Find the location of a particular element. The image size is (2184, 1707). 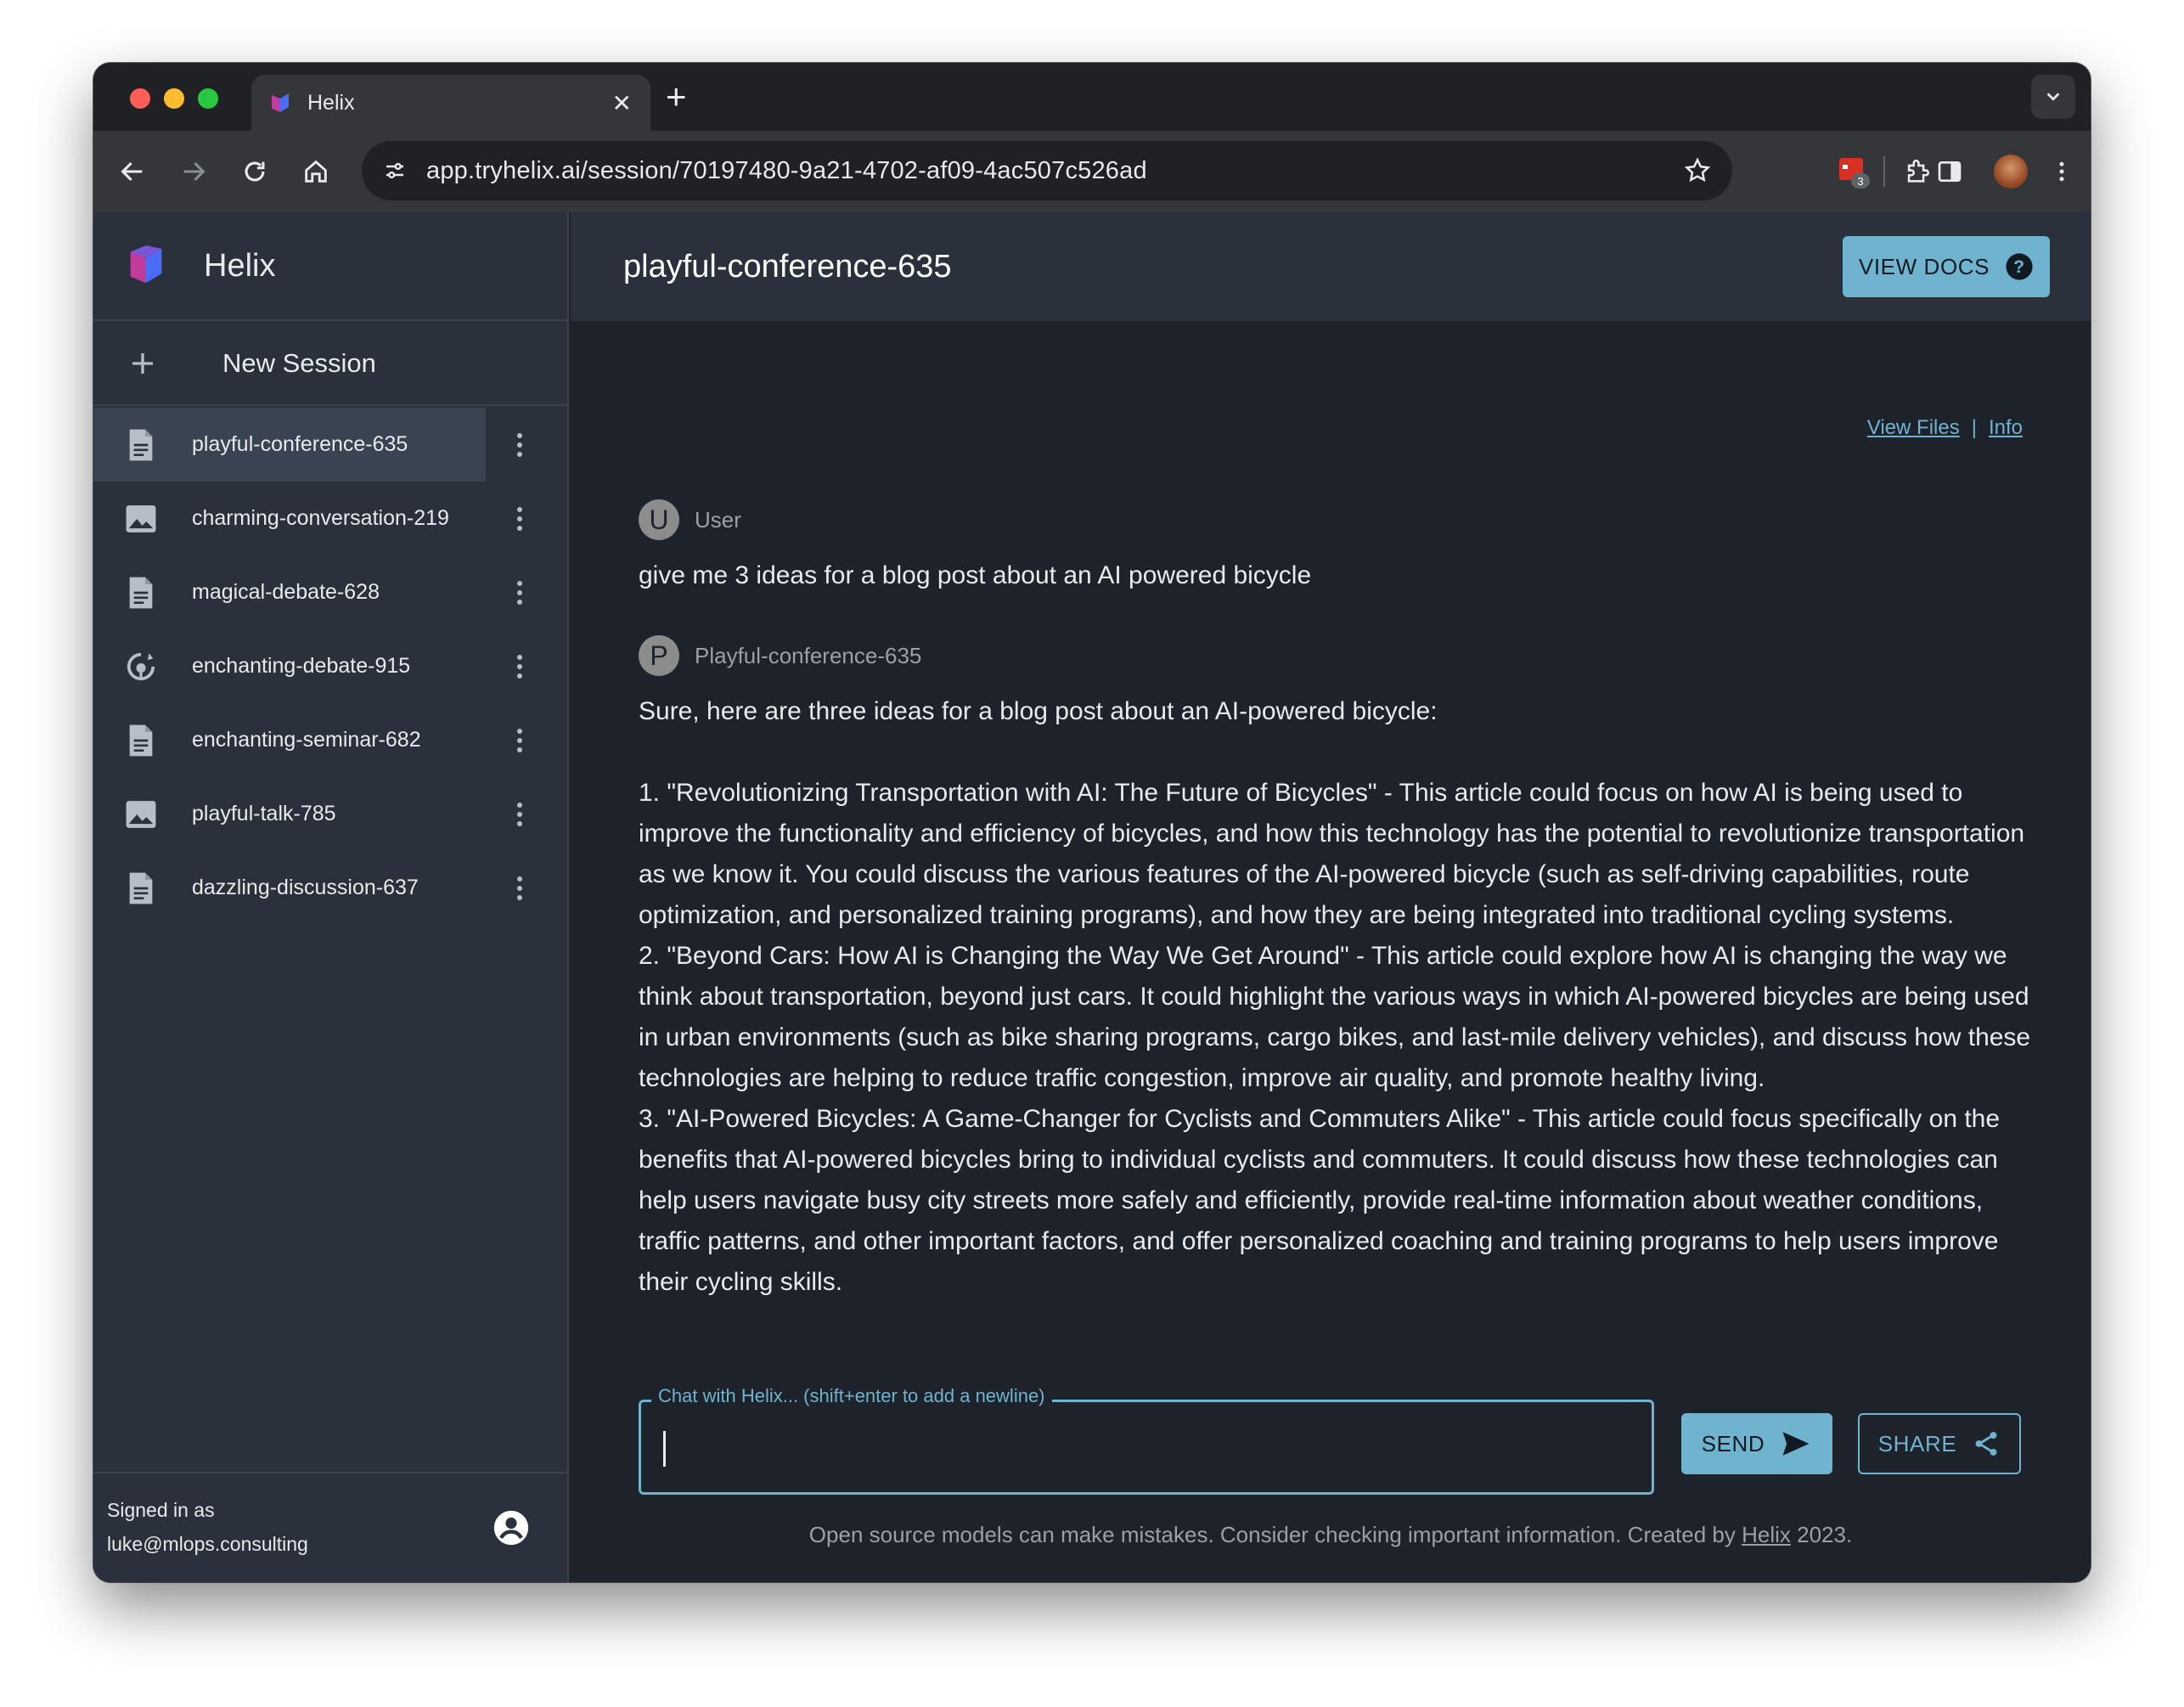

chevron-down-icon is located at coordinates (2053, 97).